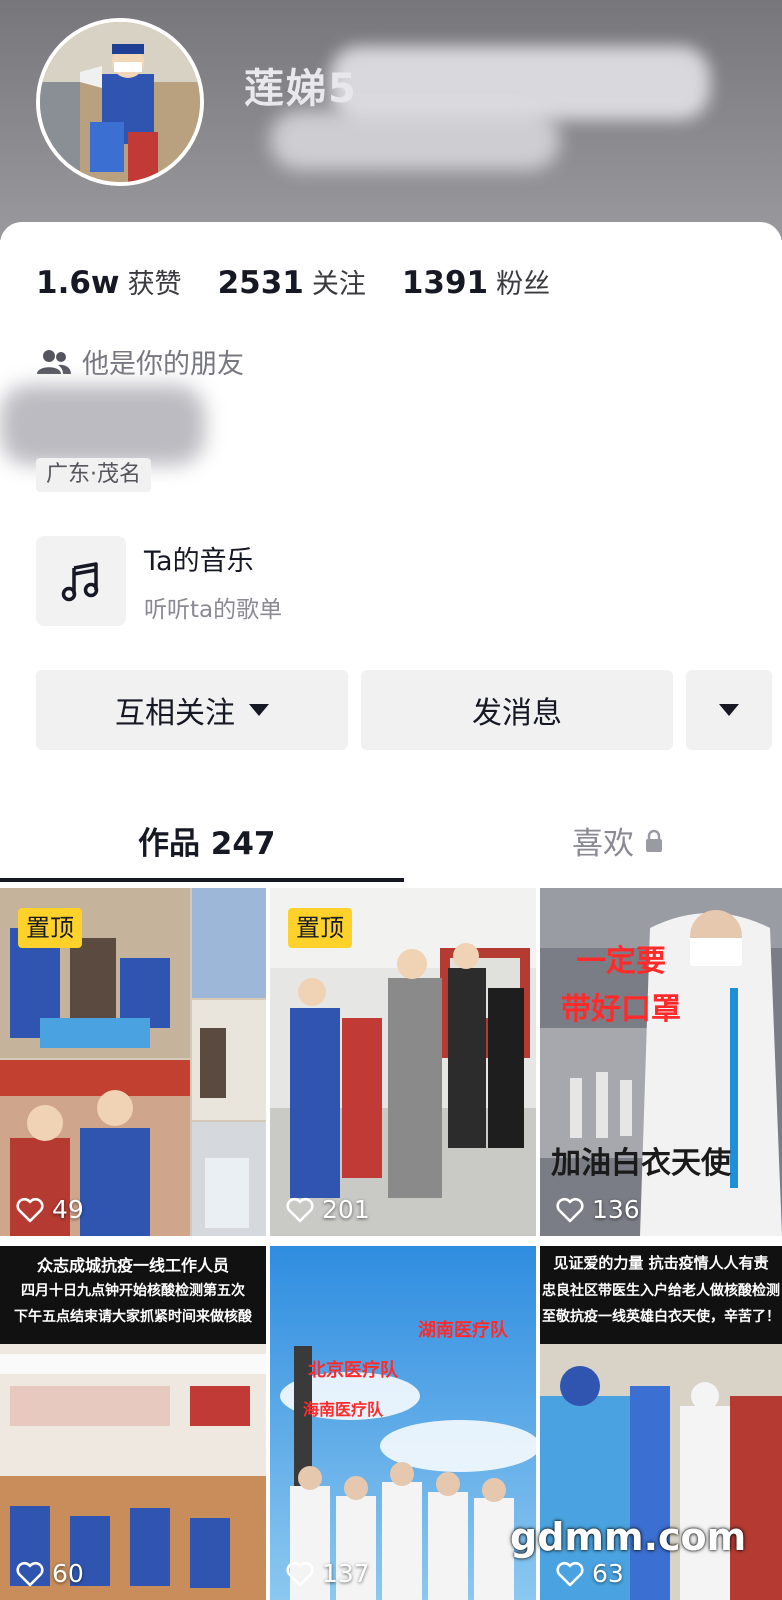 This screenshot has height=1600, width=782. I want to click on location-tag: 广东·茂名, so click(93, 475).